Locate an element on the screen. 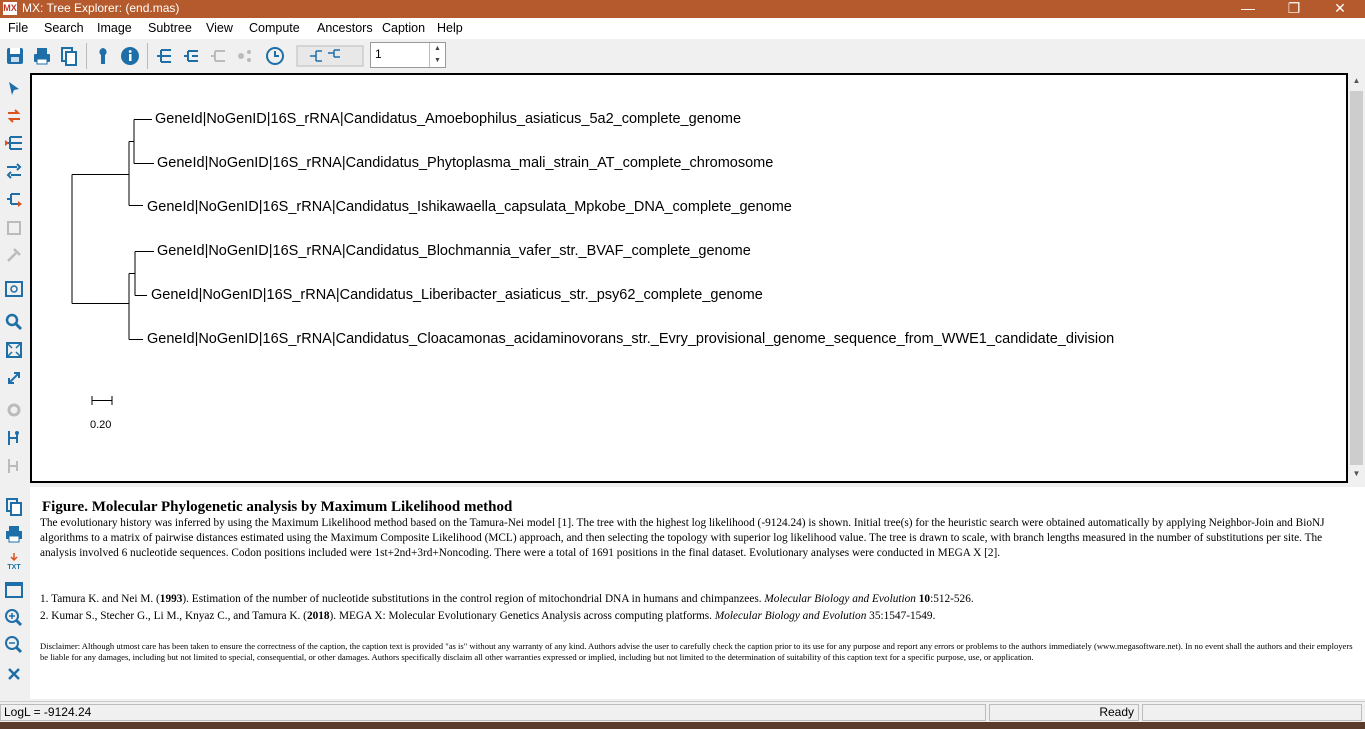 The image size is (1365, 729). stepper-down-icon: ▼ is located at coordinates (437, 61).